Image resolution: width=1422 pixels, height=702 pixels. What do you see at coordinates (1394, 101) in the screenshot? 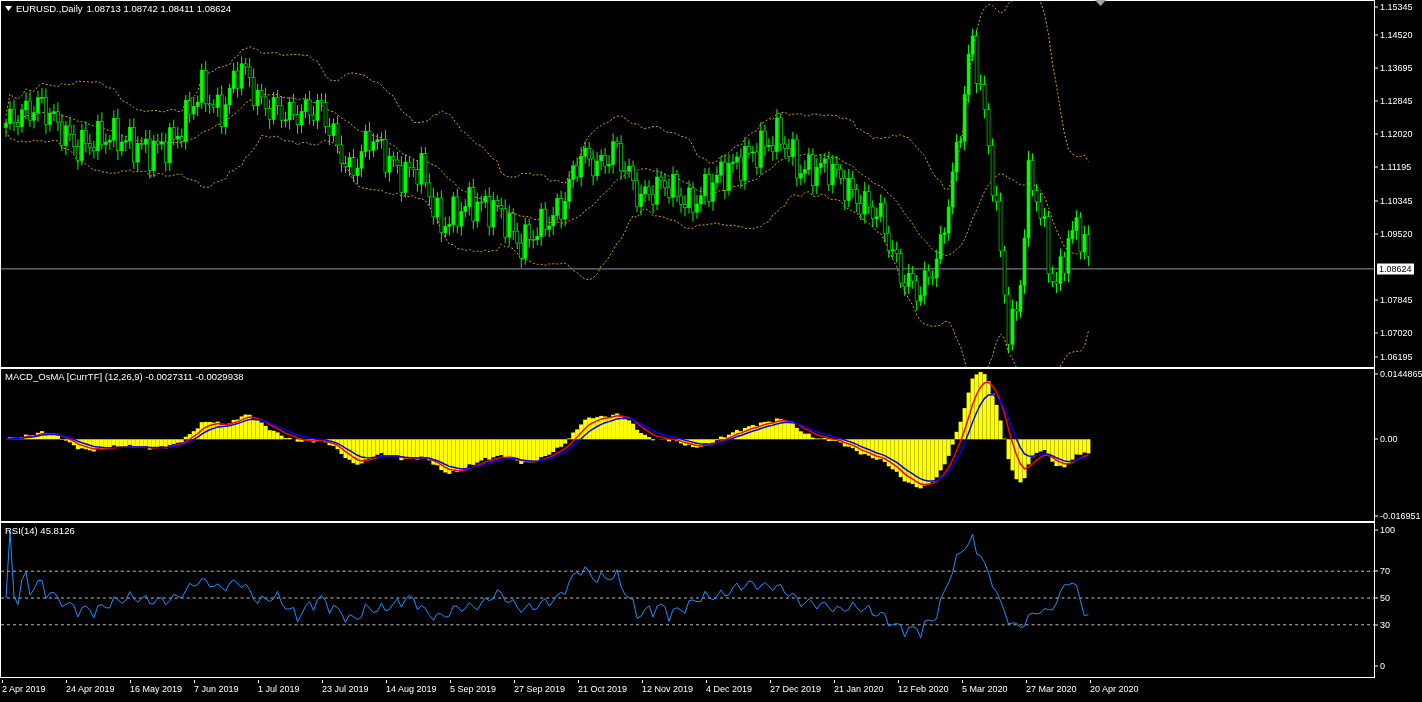
I see `price-axis-label: 1.12845` at bounding box center [1394, 101].